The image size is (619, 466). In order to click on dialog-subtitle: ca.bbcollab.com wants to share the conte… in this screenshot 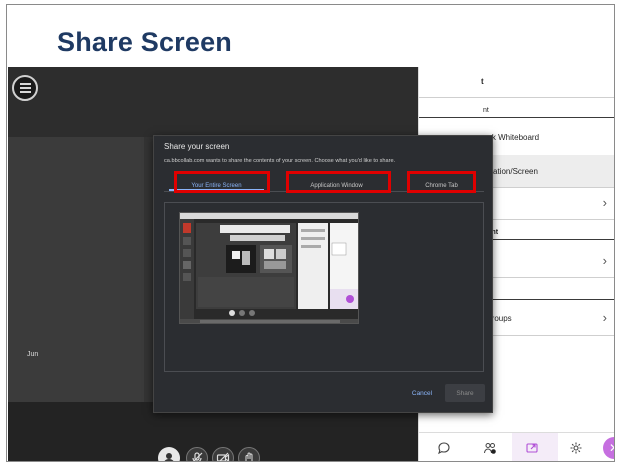, I will do `click(280, 161)`.